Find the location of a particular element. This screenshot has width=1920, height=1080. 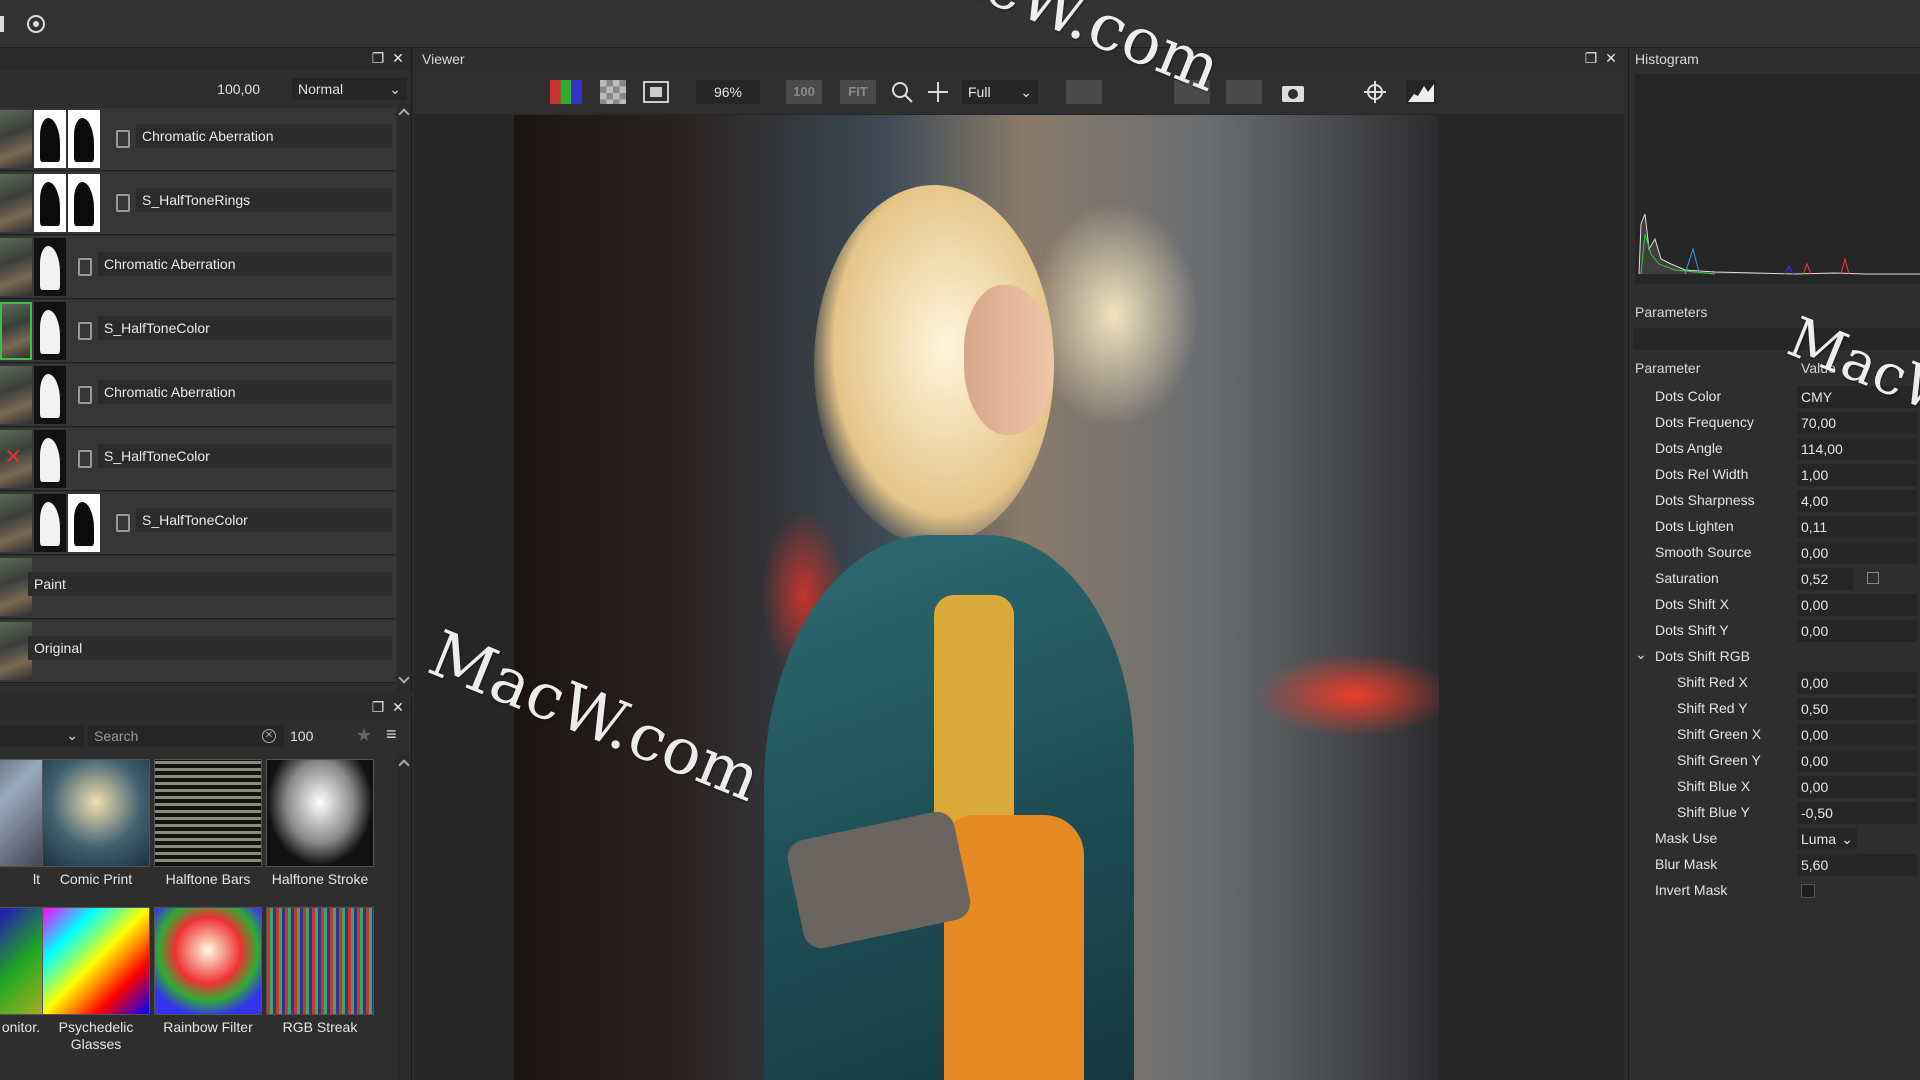

blend-controls: 100,00 Normal ⌄ is located at coordinates (206, 89).